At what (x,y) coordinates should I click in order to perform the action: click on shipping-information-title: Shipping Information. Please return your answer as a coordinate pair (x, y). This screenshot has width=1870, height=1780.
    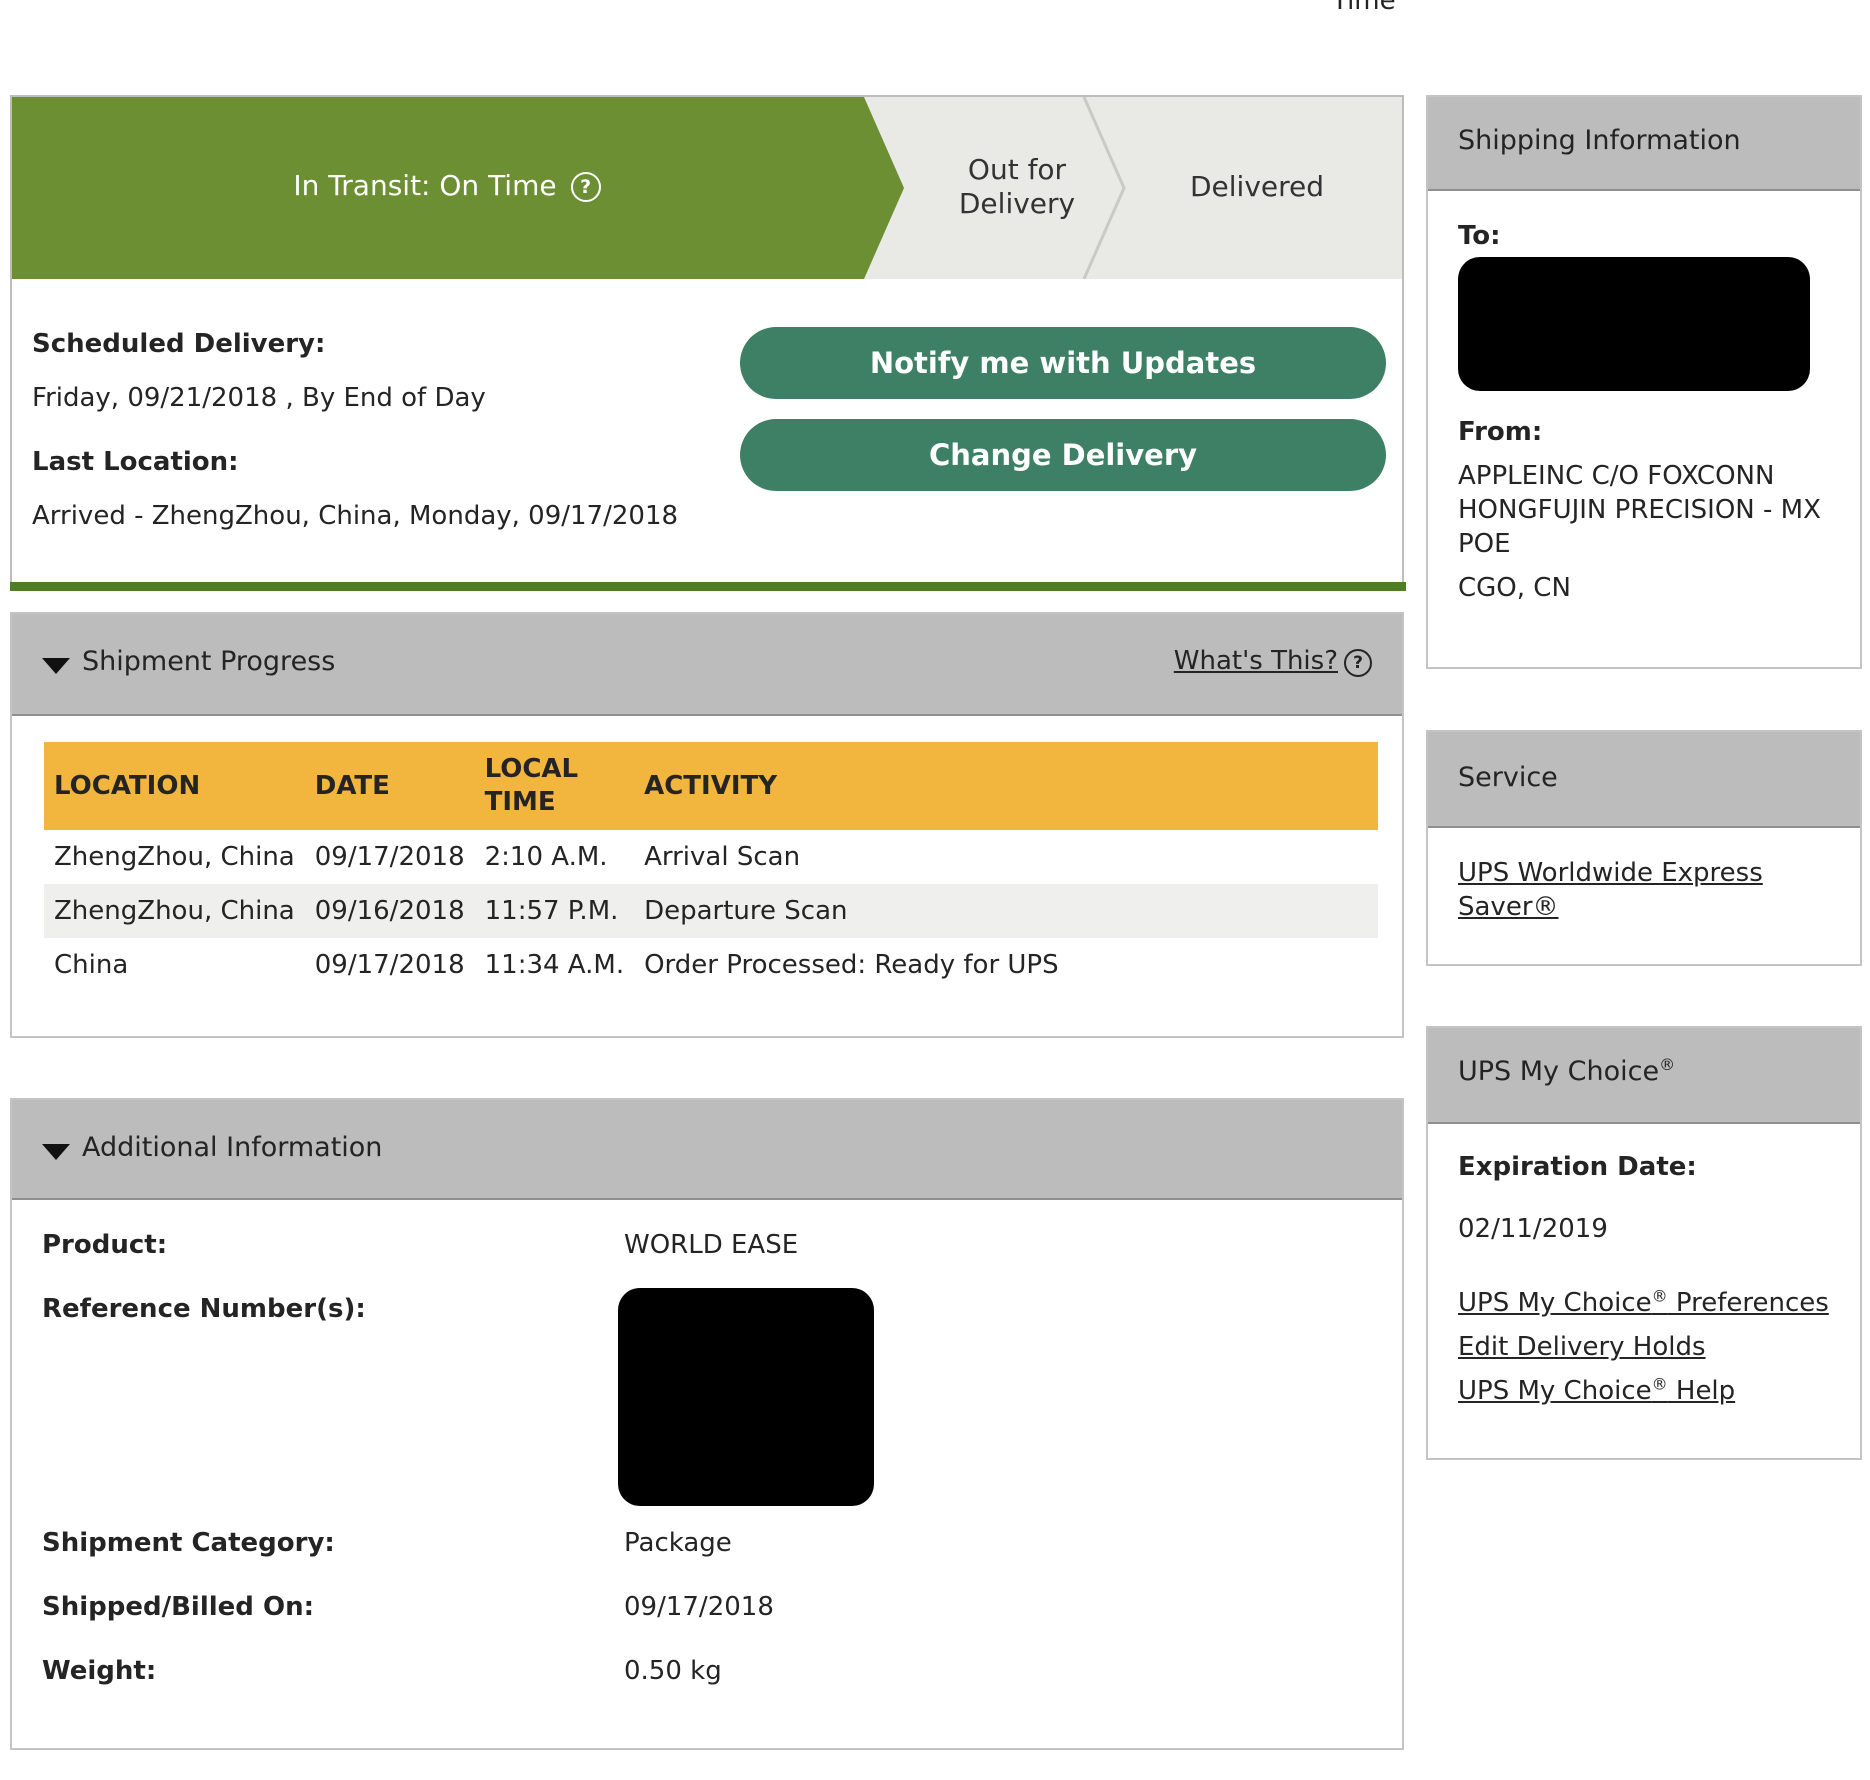
    Looking at the image, I should click on (1599, 140).